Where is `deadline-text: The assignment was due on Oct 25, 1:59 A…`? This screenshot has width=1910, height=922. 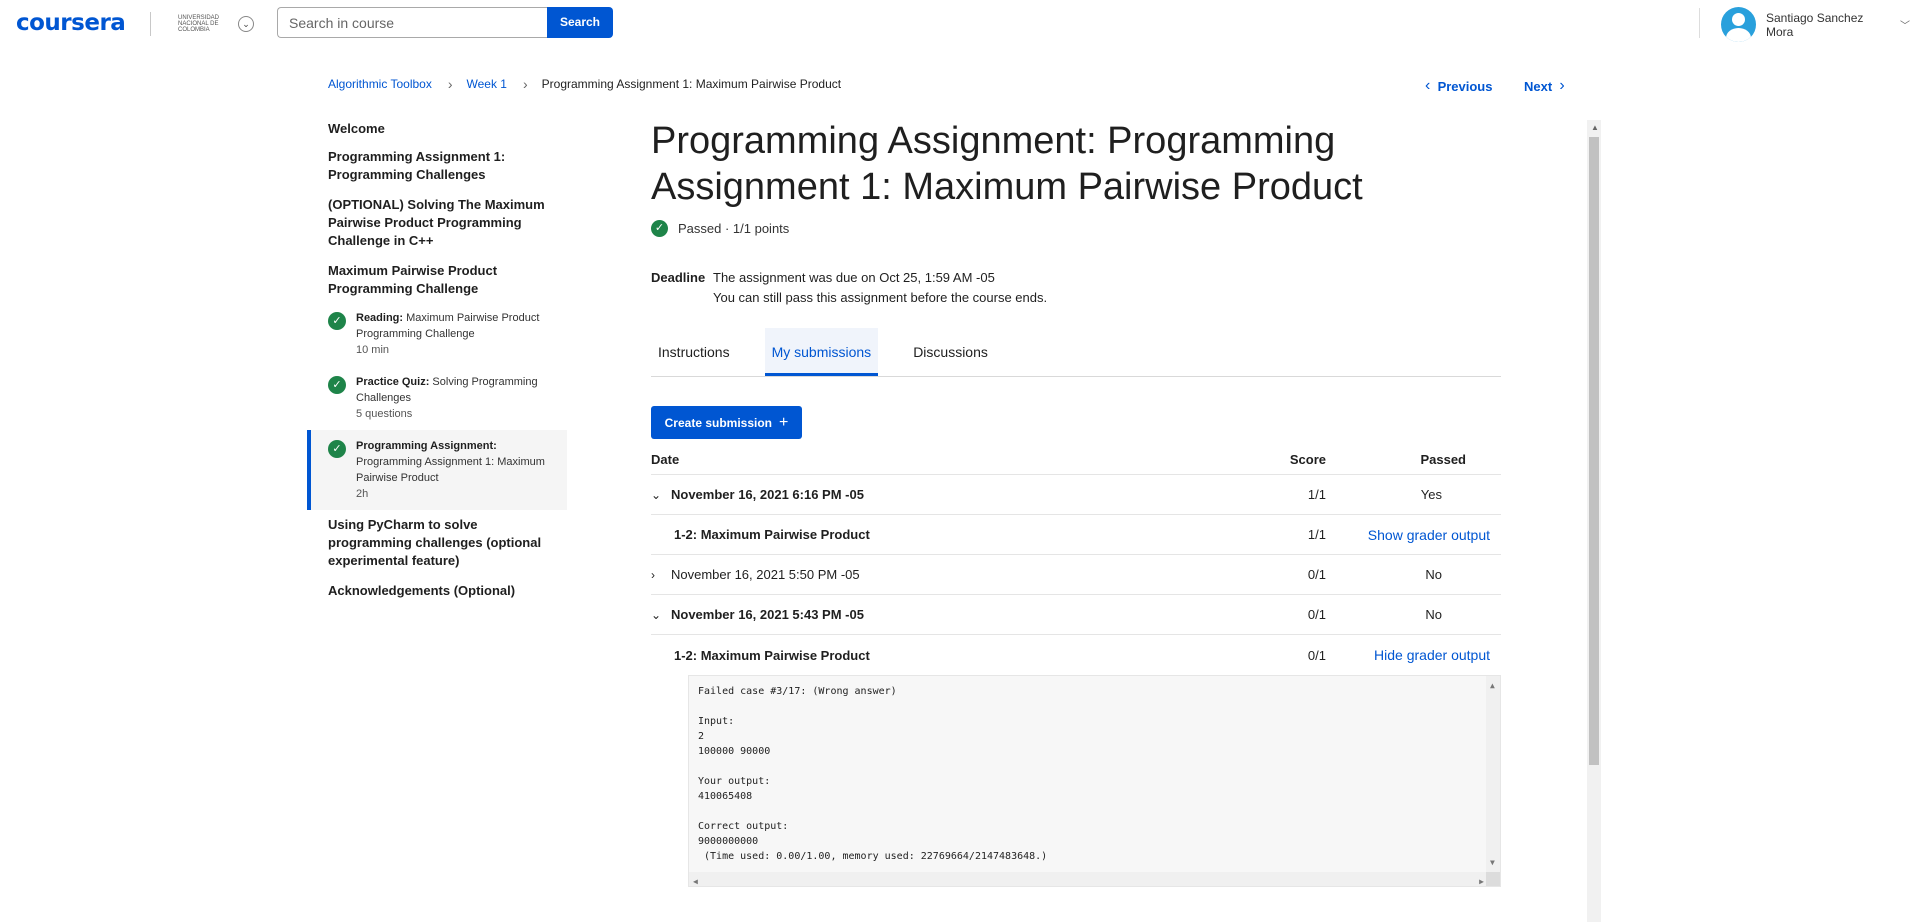 deadline-text: The assignment was due on Oct 25, 1:59 A… is located at coordinates (854, 277).